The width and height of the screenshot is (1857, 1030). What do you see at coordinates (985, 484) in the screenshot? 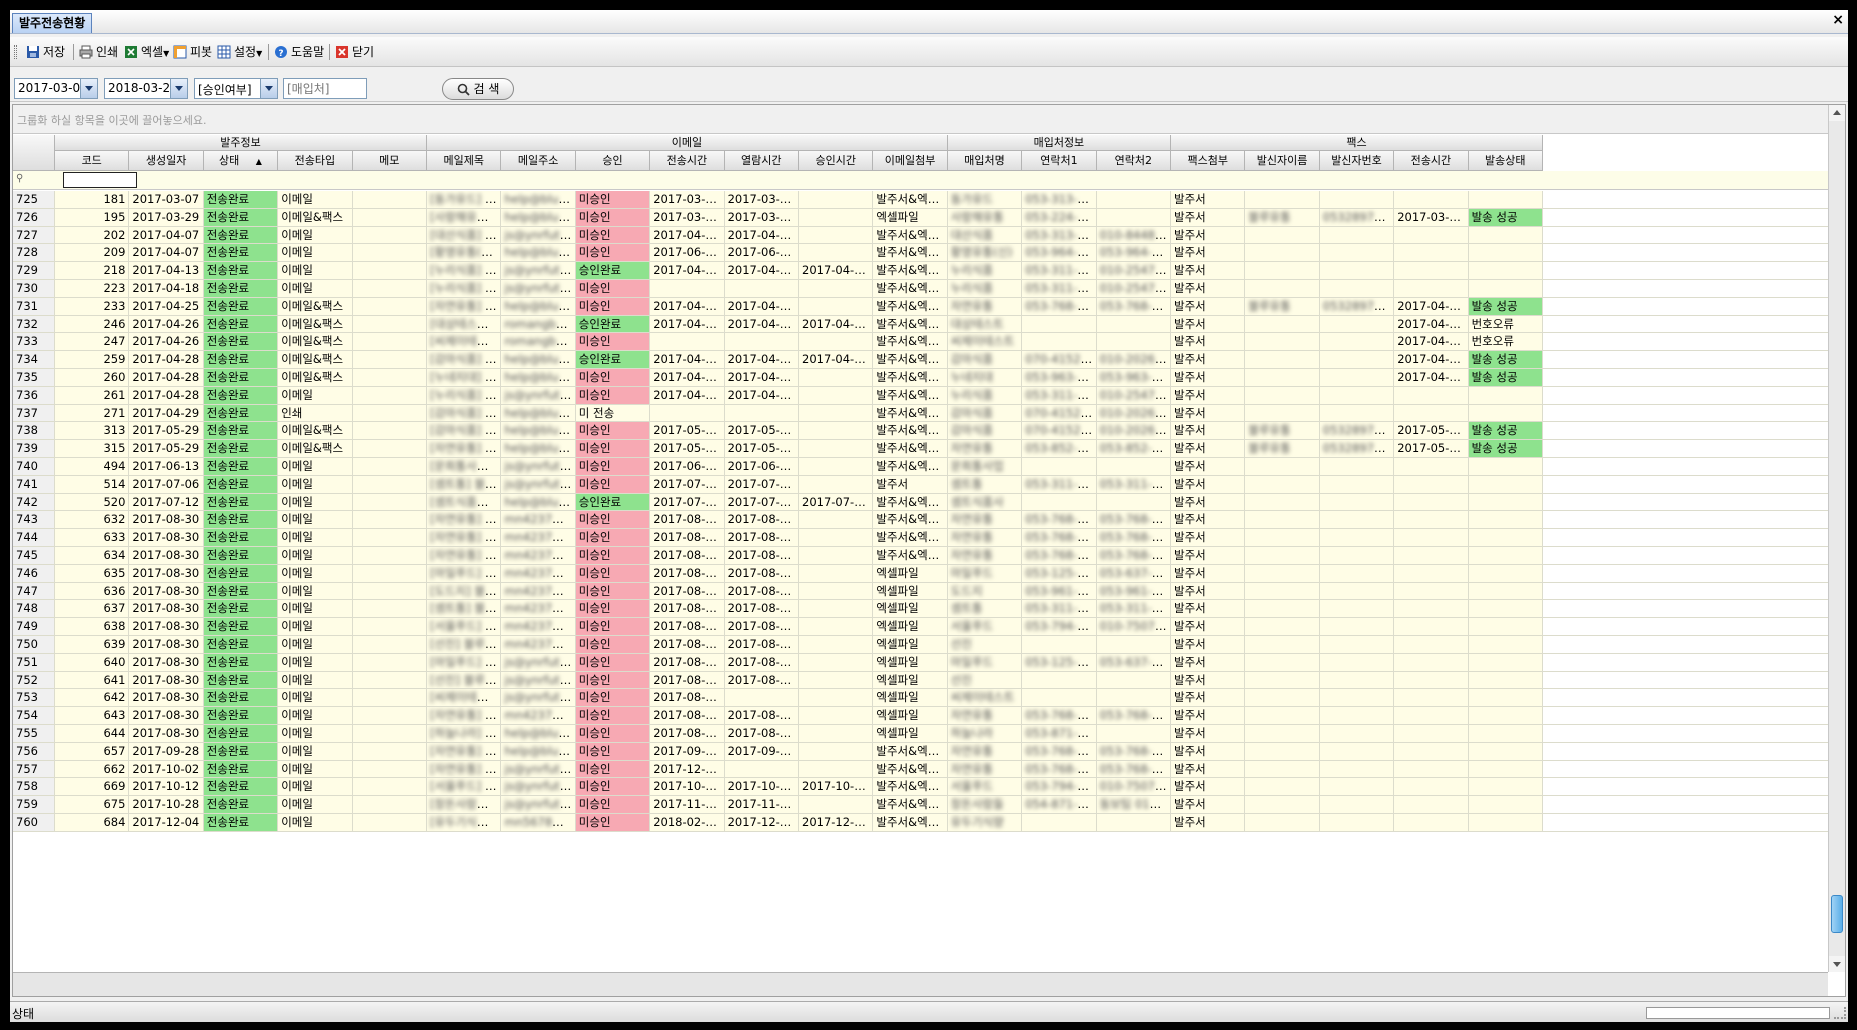
I see `table-cell: 셈트통` at bounding box center [985, 484].